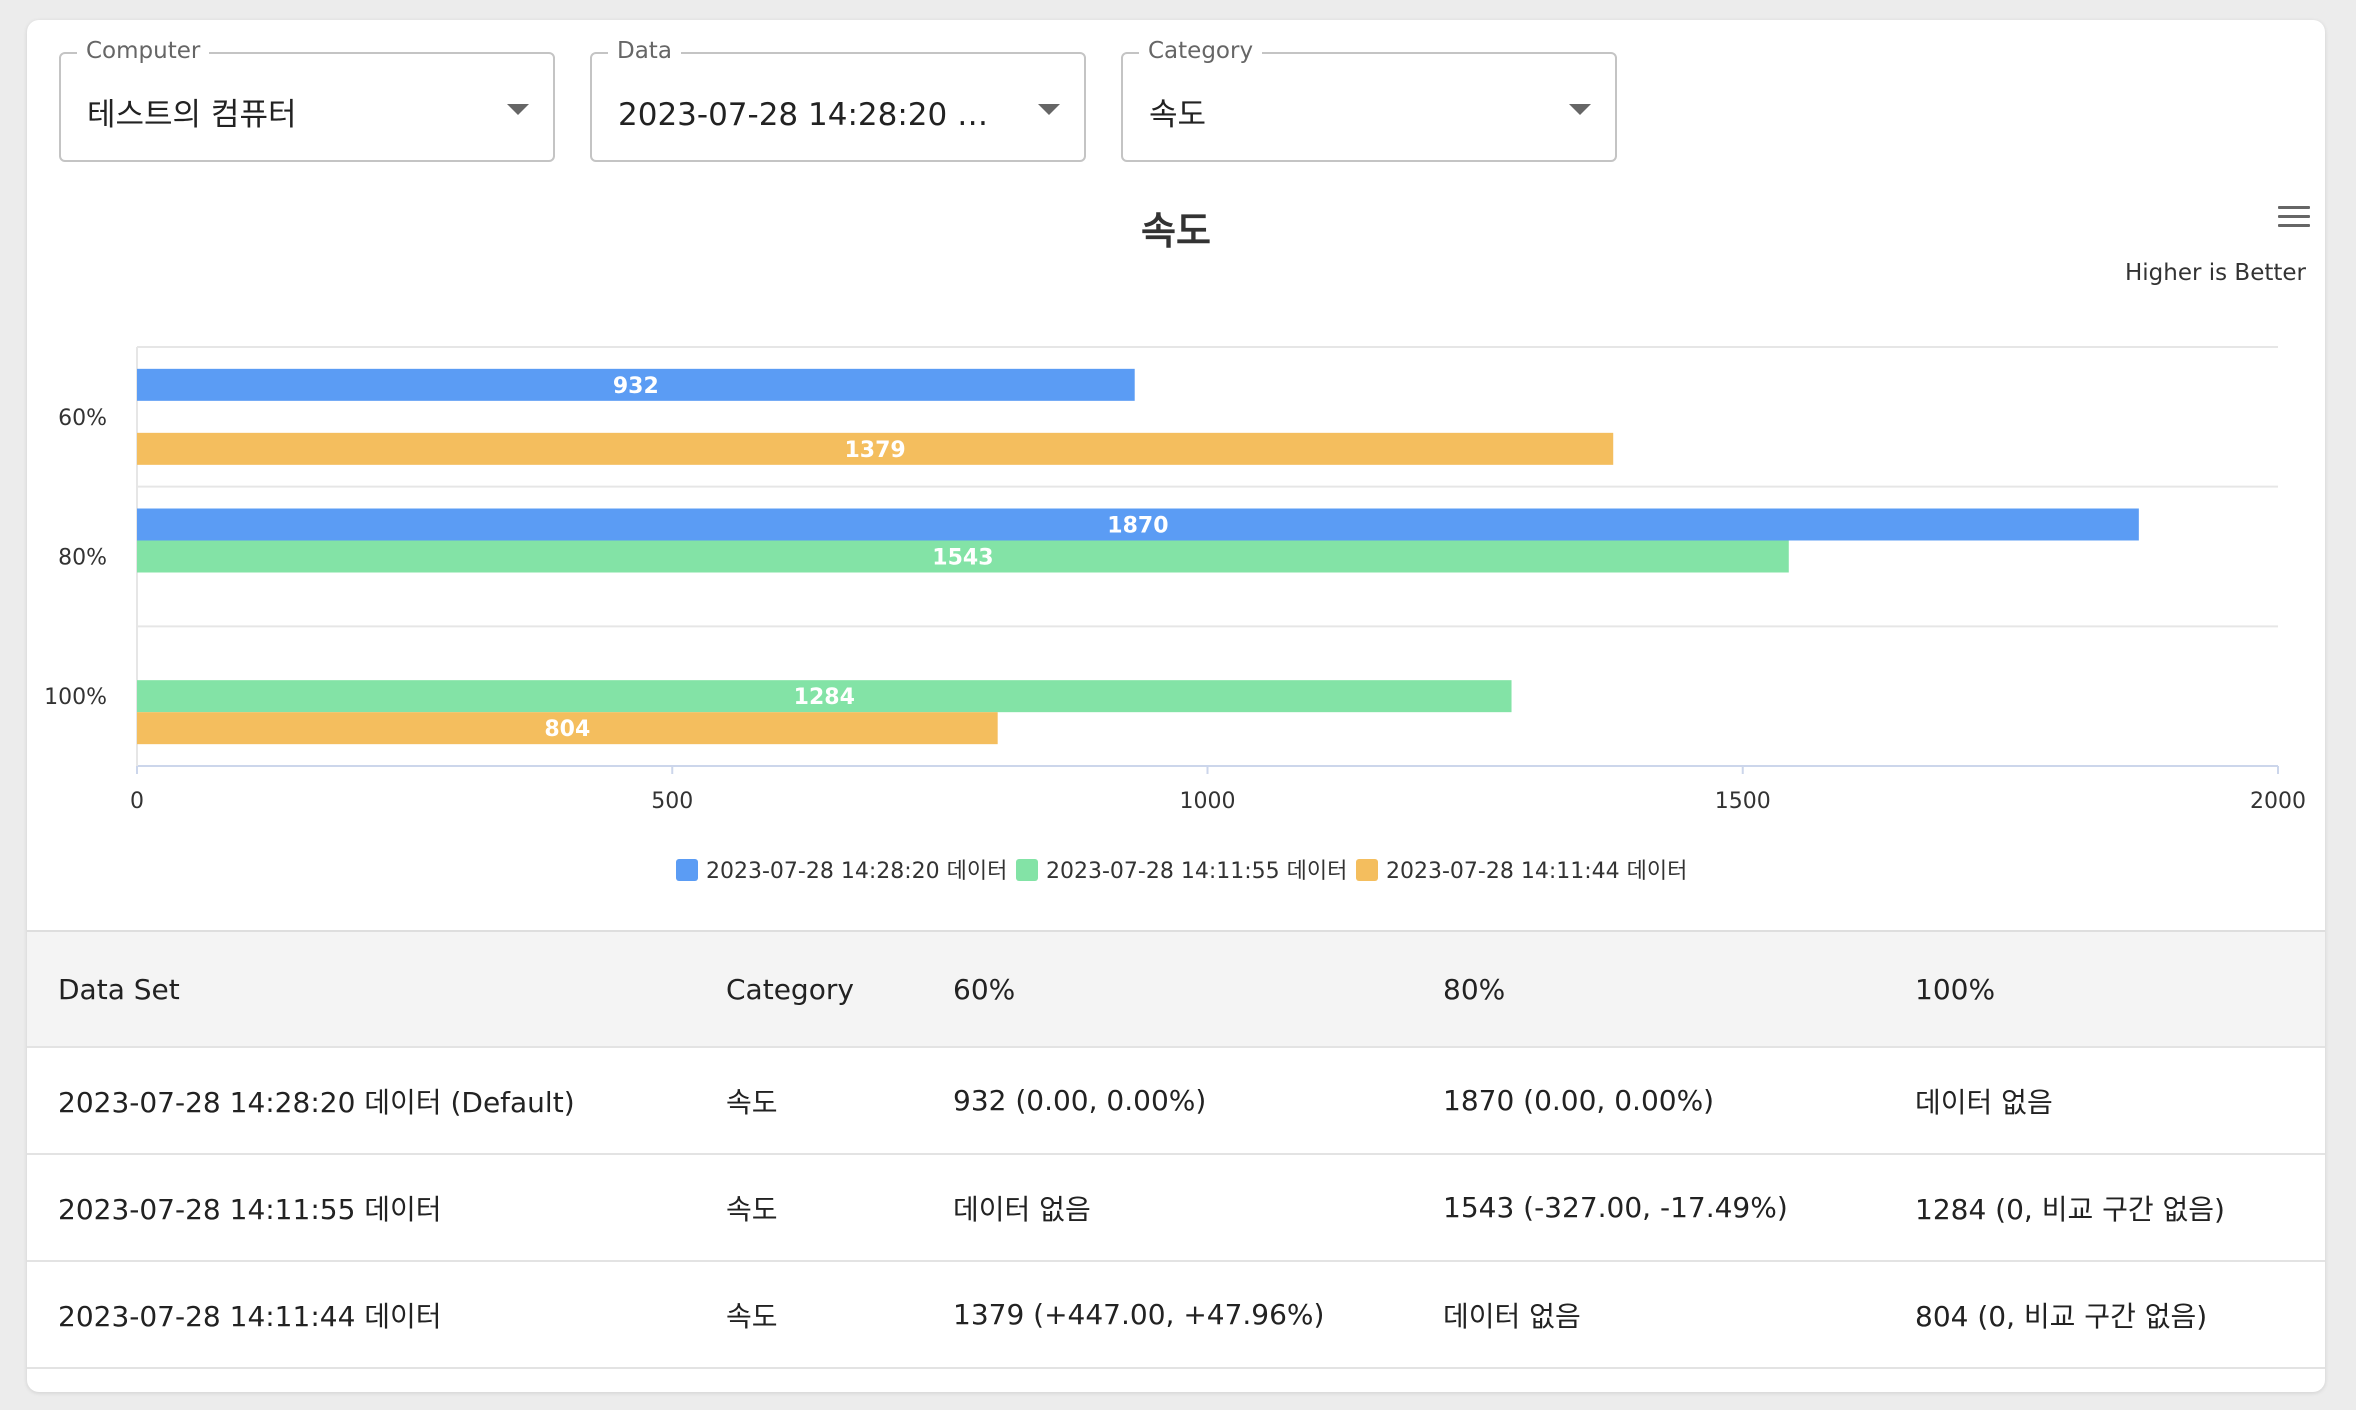 This screenshot has height=1410, width=2356. I want to click on bar-data-label: 1870, so click(1137, 526).